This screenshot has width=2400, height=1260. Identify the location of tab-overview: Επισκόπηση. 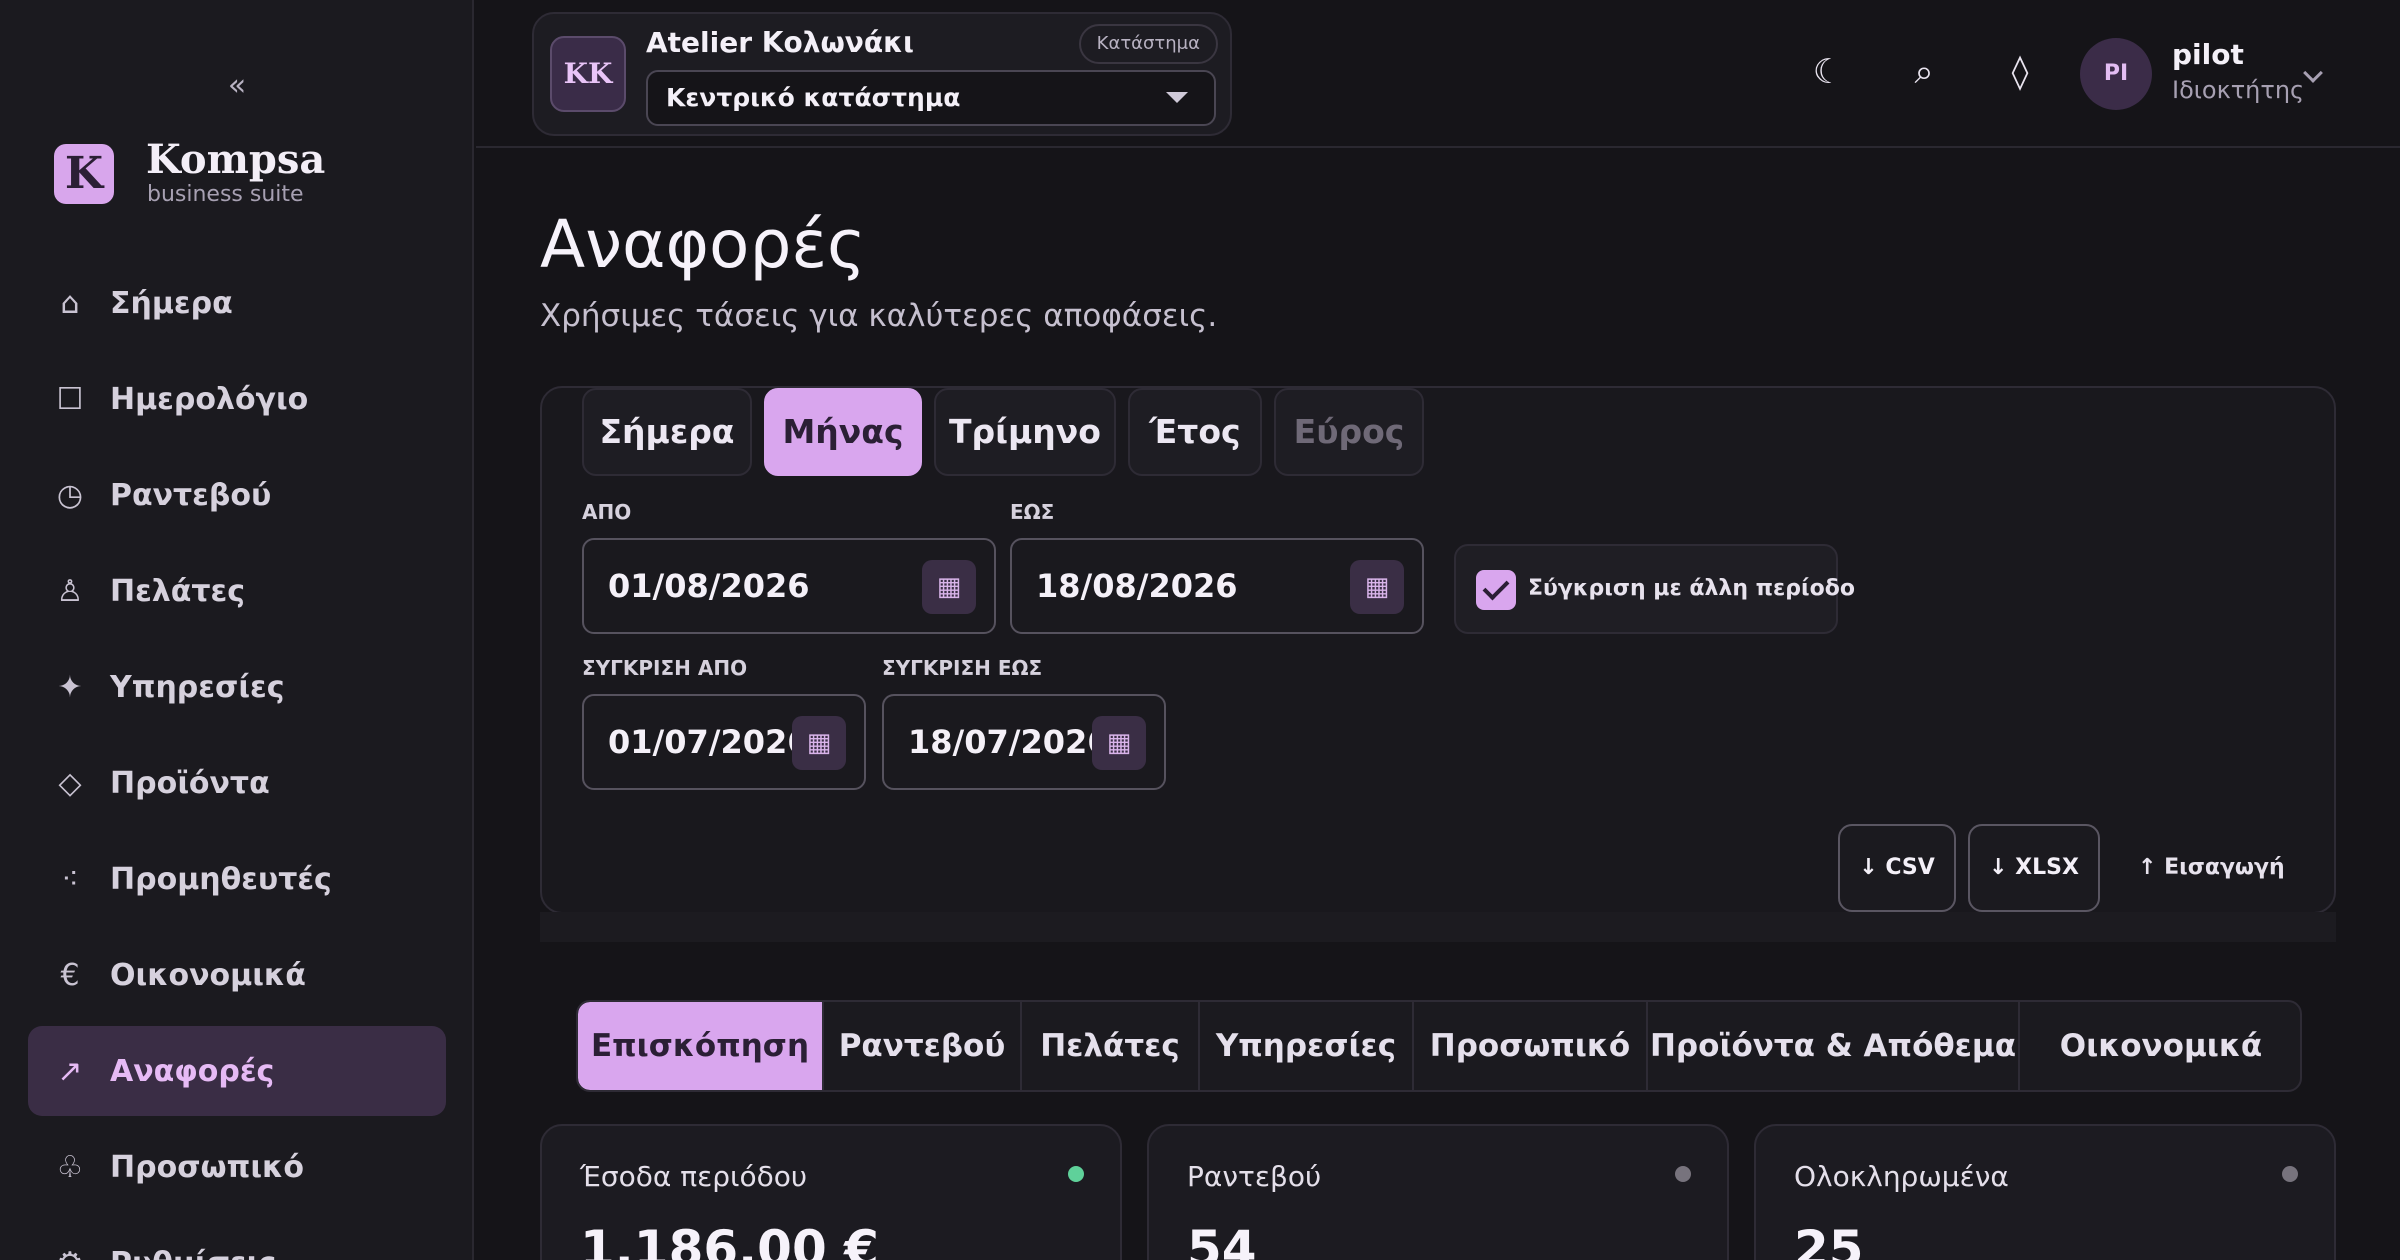
(701, 1046).